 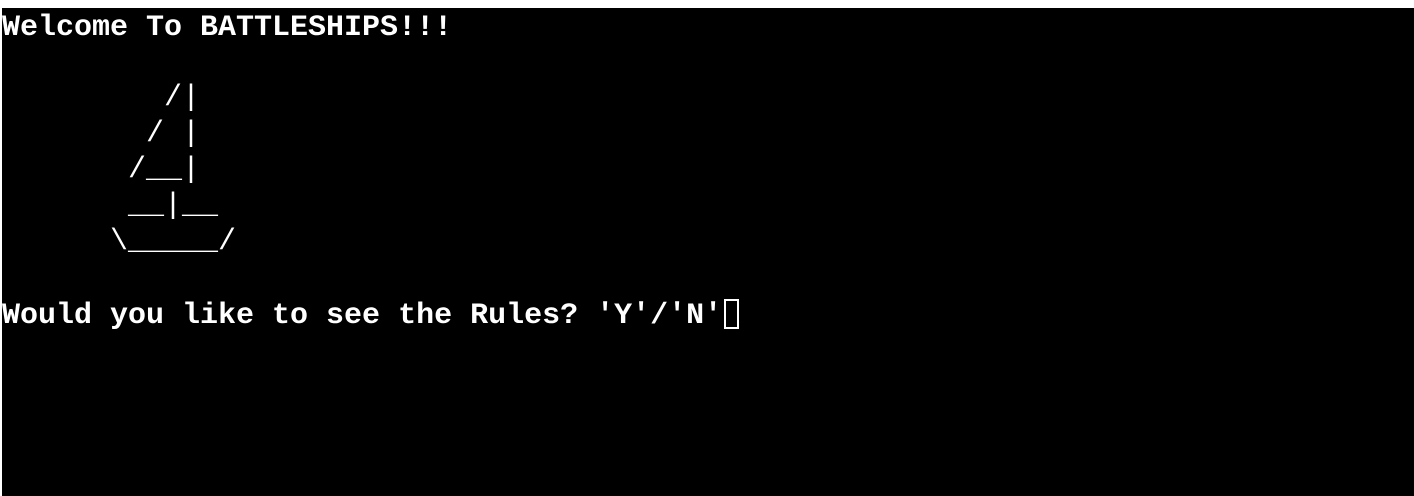 I want to click on rules-prompt-line: Would you like to see the Rules? 'Y'/'N', so click(x=371, y=316).